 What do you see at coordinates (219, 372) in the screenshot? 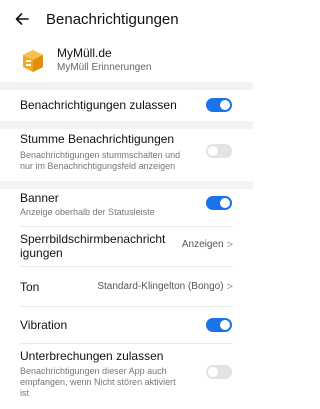
I see `allow-interruptions-toggle` at bounding box center [219, 372].